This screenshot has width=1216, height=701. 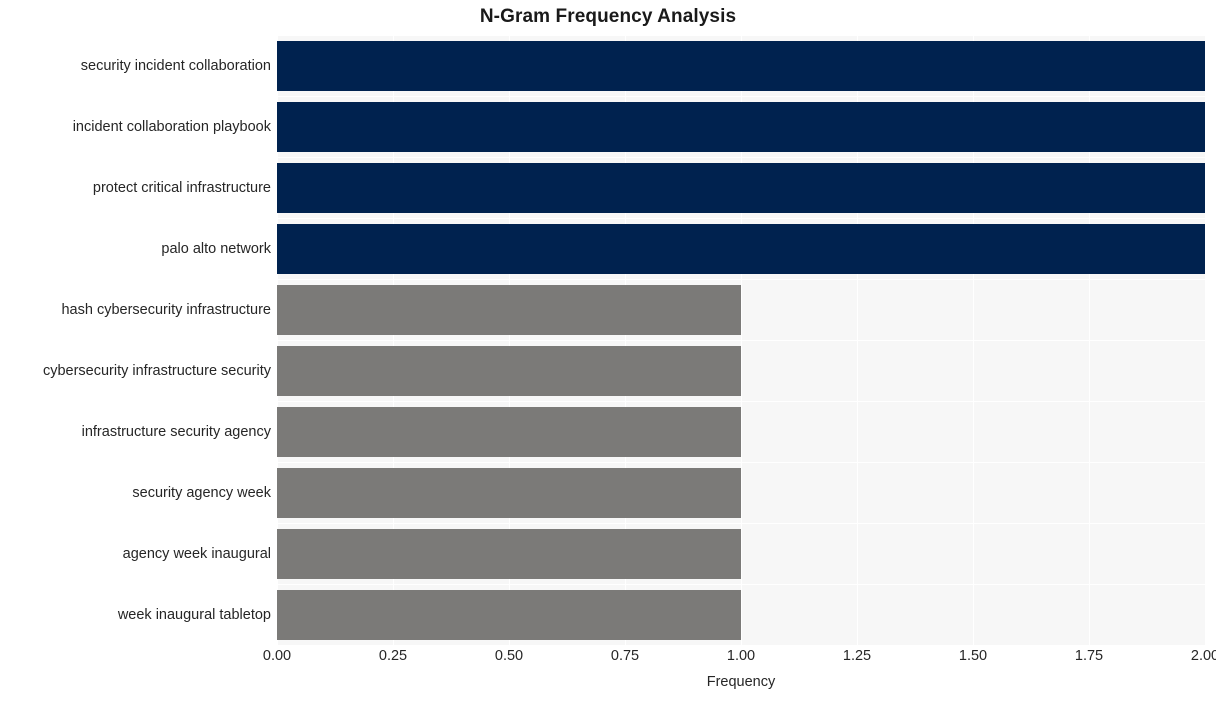 What do you see at coordinates (277, 656) in the screenshot?
I see `x-axis-tick-label: 0.00` at bounding box center [277, 656].